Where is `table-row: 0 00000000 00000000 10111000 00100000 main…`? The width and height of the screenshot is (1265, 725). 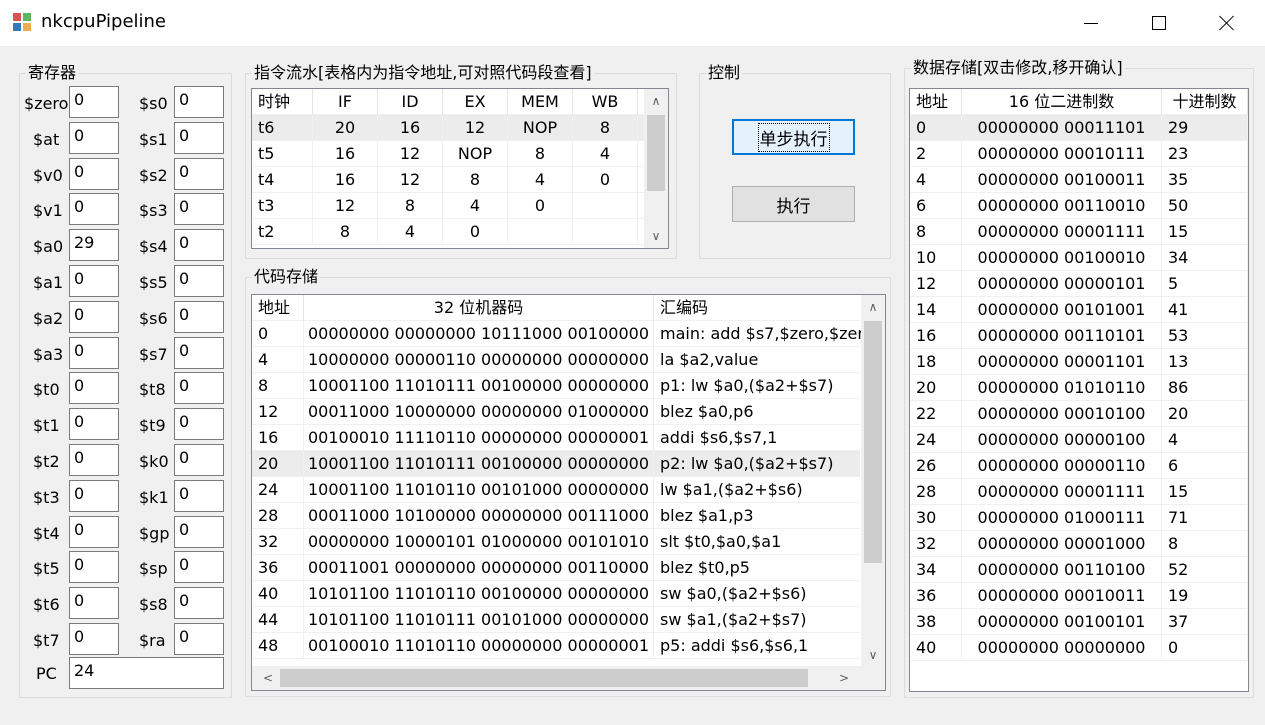
table-row: 0 00000000 00000000 10111000 00100000 main… is located at coordinates (558, 334).